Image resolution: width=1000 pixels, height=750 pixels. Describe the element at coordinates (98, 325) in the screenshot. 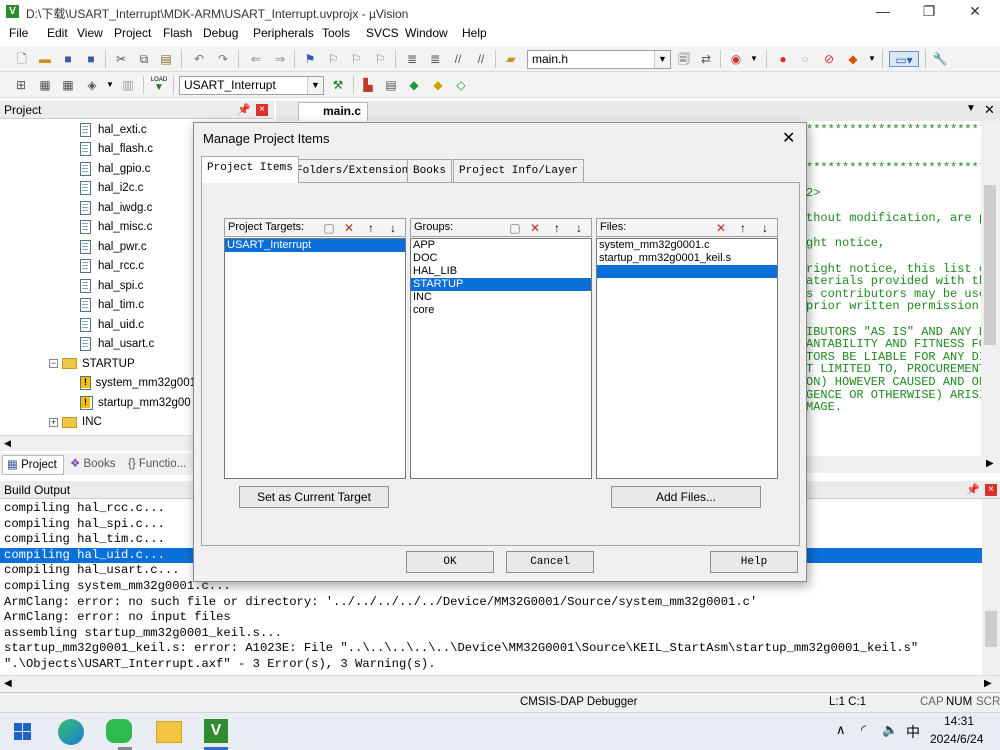

I see `tree-item: hal_uid.c` at that location.